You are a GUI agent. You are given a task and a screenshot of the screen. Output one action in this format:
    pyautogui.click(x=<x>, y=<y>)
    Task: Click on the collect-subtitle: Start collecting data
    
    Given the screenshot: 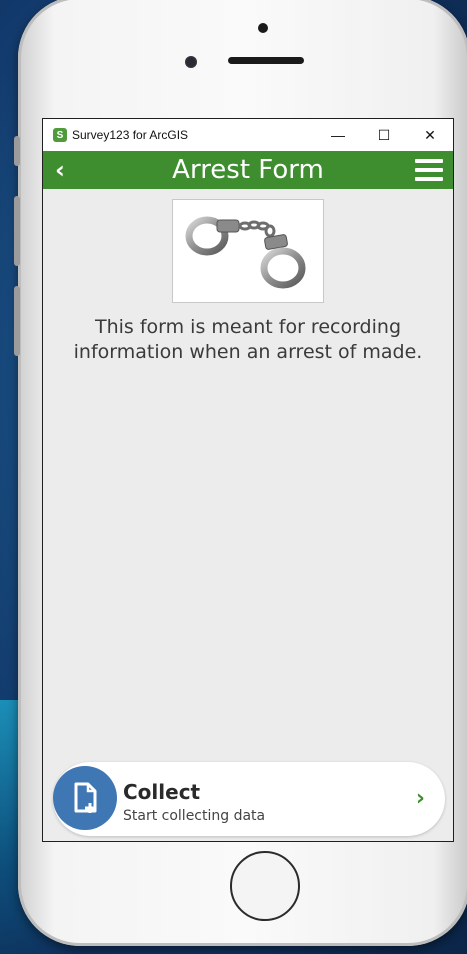 What is the action you would take?
    pyautogui.click(x=194, y=816)
    